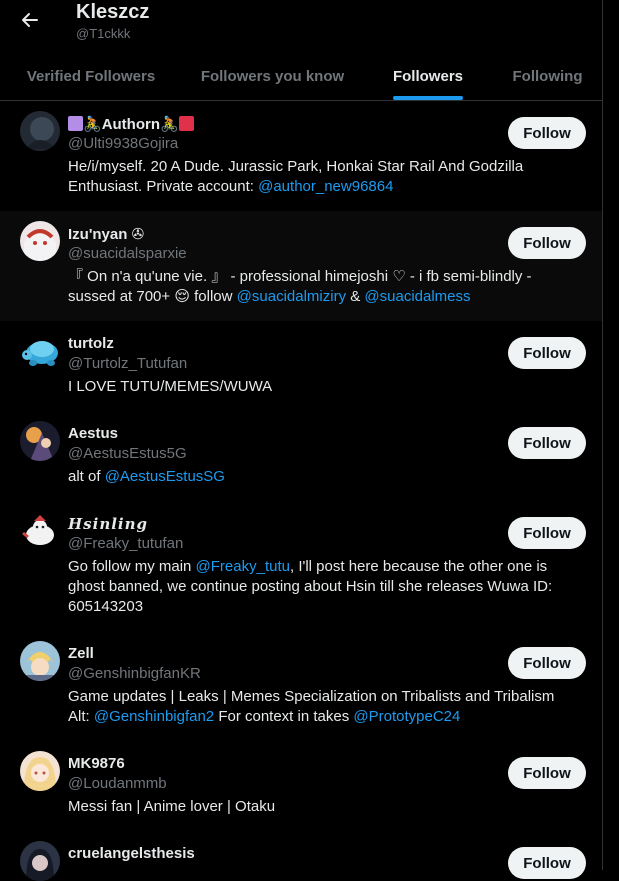 This screenshot has width=619, height=881. I want to click on mention-link: @Freaky_tutu, so click(243, 566).